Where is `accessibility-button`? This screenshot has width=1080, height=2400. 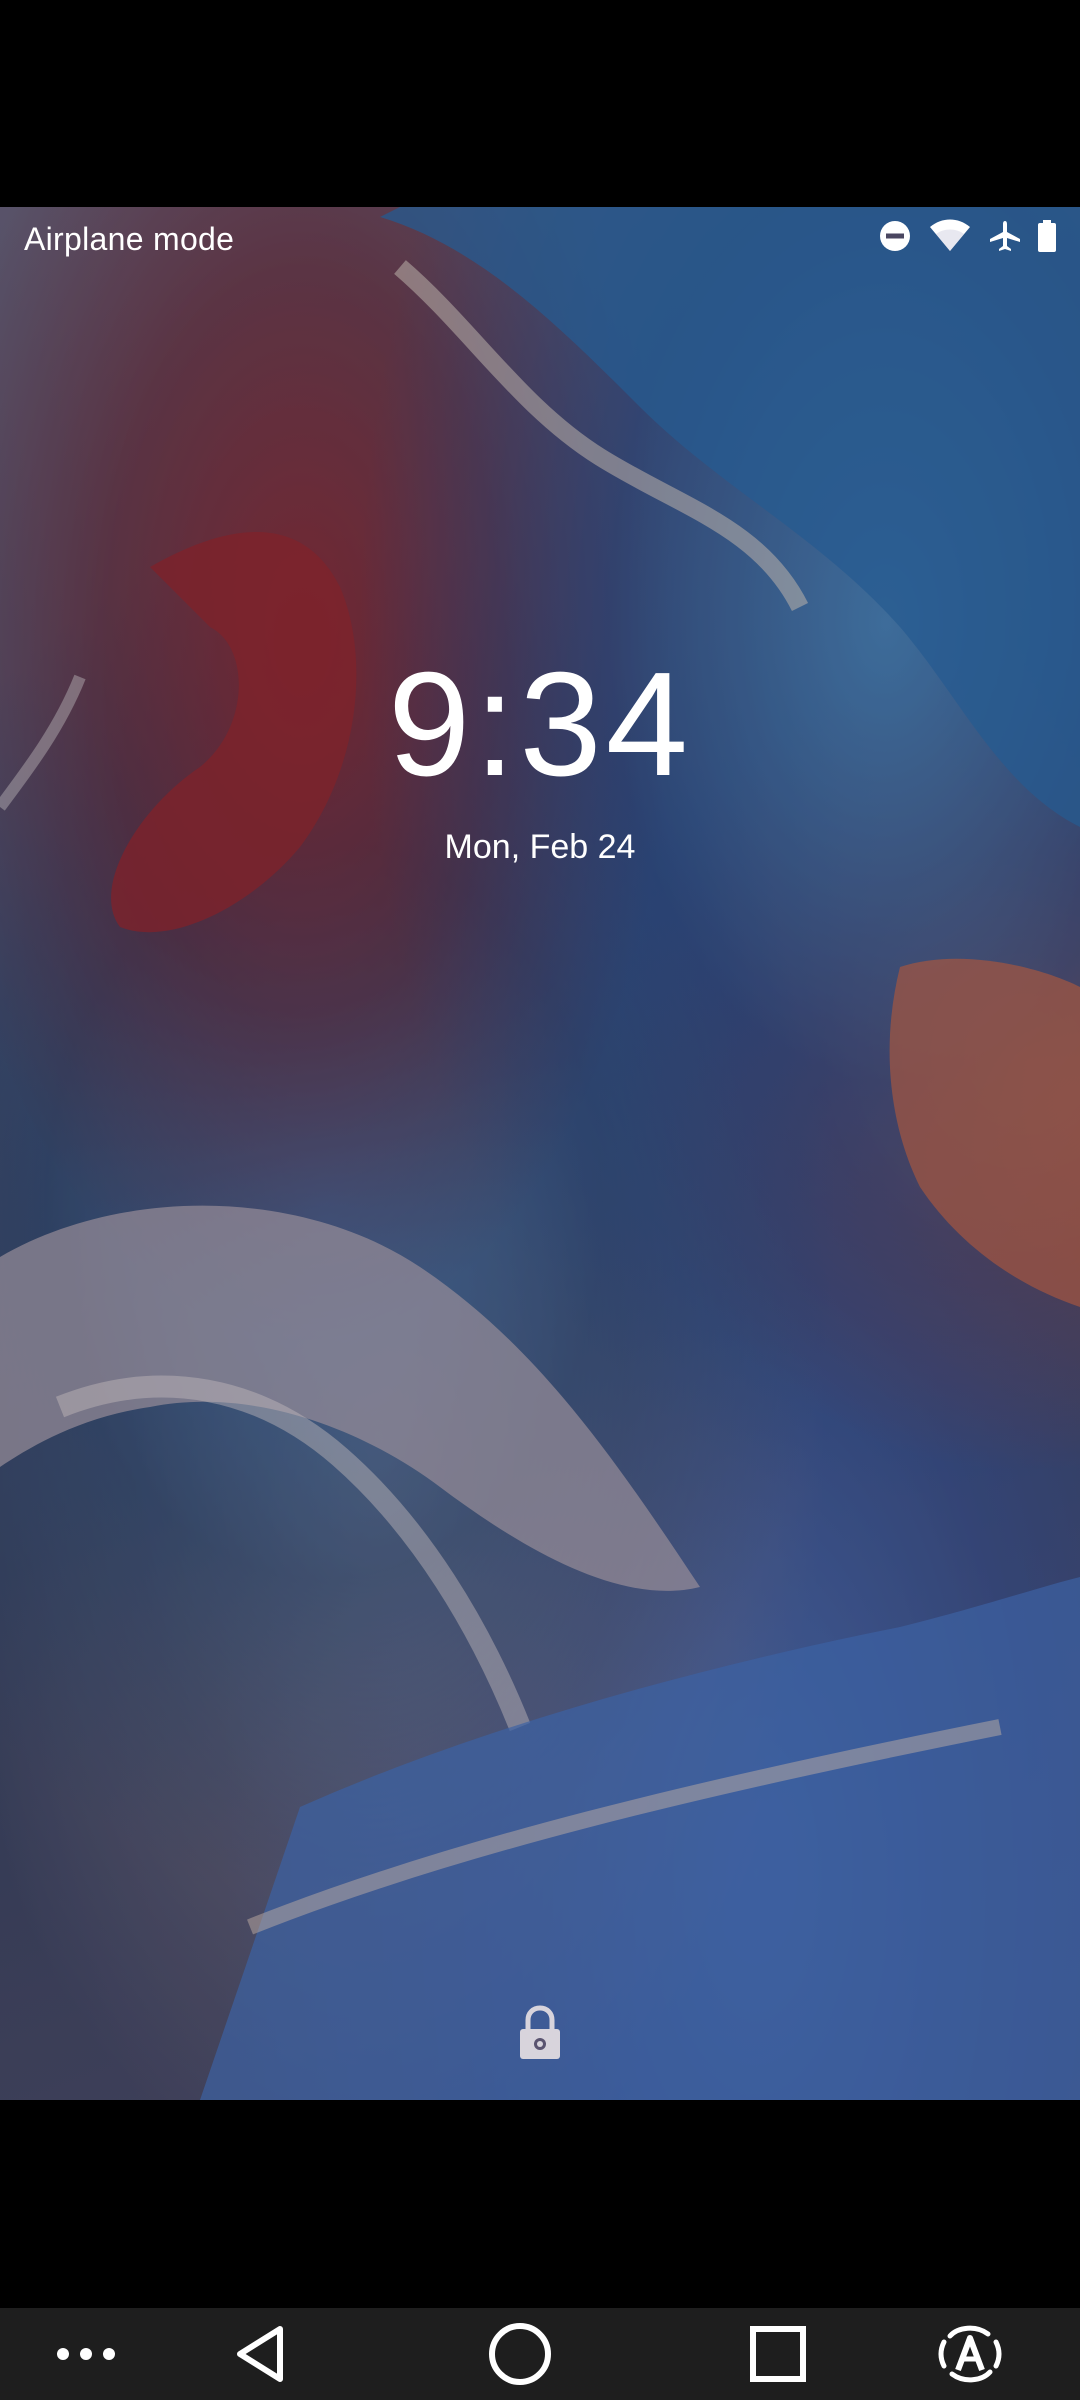
accessibility-button is located at coordinates (970, 2354).